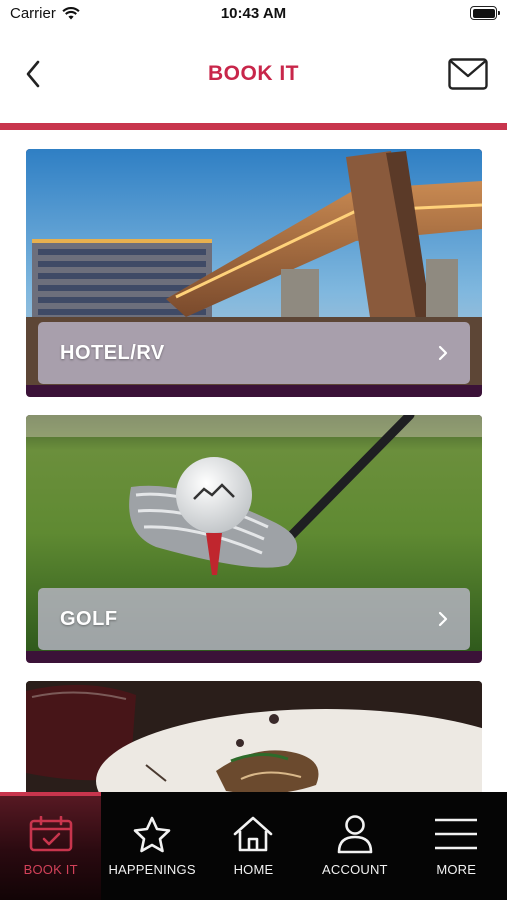 This screenshot has width=507, height=900. I want to click on mail-button, so click(468, 74).